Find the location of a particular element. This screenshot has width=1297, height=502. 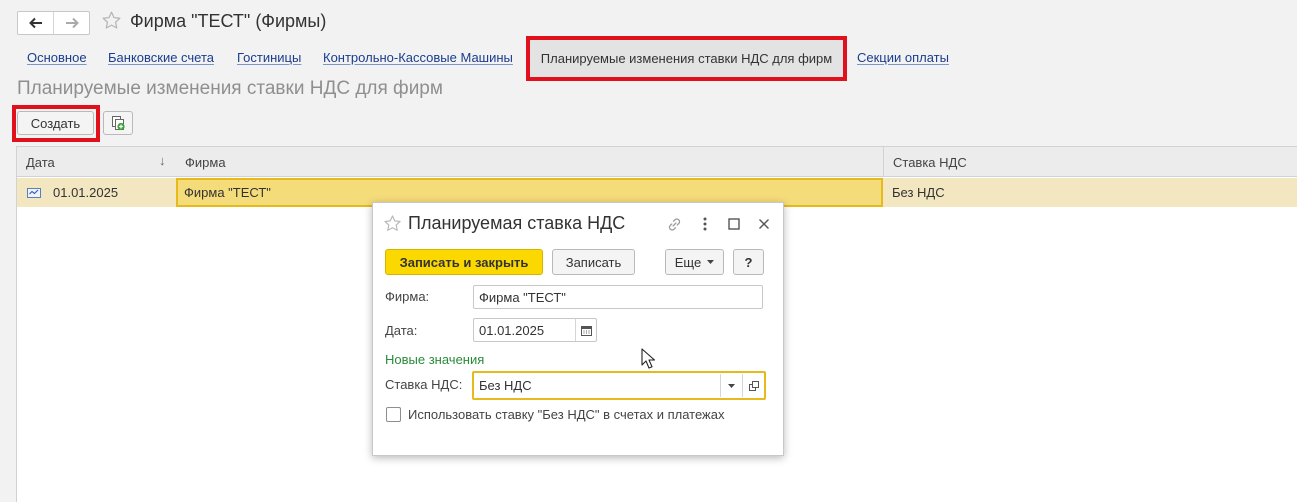

more-actions-button is located at coordinates (705, 224).